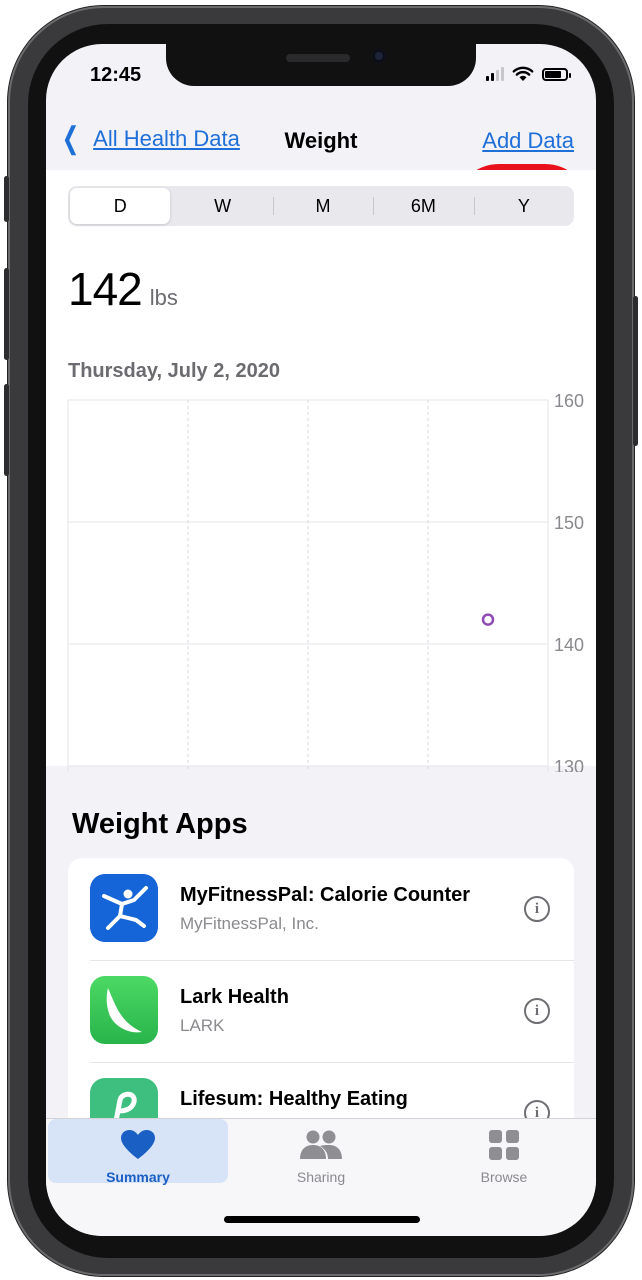 Image resolution: width=642 pixels, height=1280 pixels. Describe the element at coordinates (321, 184) in the screenshot. I see `nav-bar: ❮ All Health Data Weight Add Data` at that location.